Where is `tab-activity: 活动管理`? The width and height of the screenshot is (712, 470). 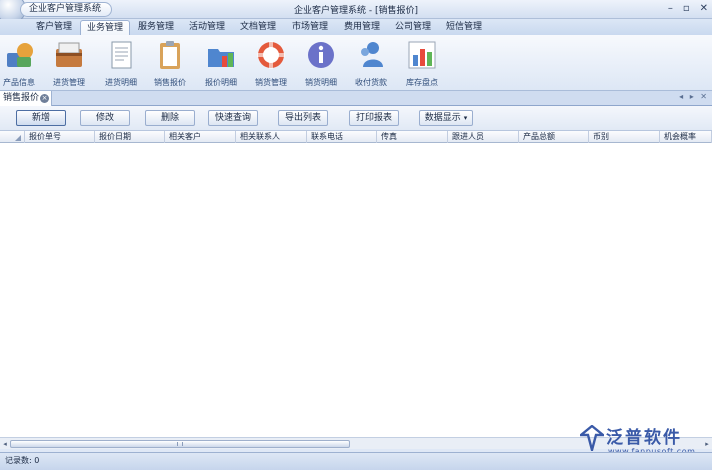 tab-activity: 活动管理 is located at coordinates (207, 27).